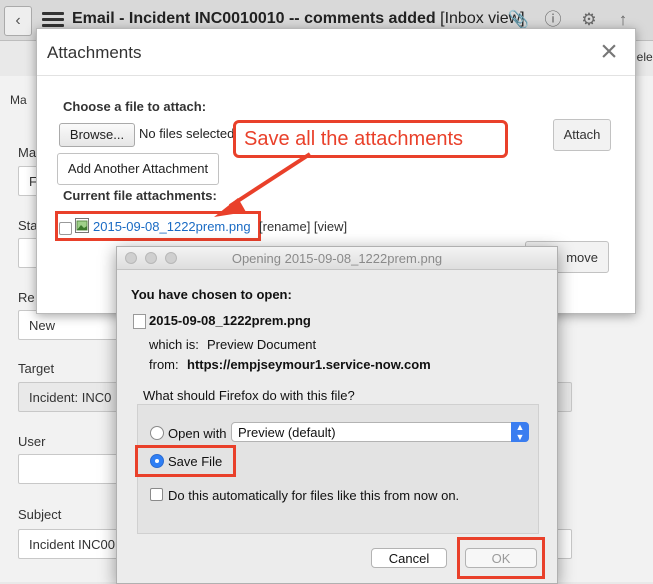  Describe the element at coordinates (27, 152) in the screenshot. I see `field-label-ma: Ma` at that location.